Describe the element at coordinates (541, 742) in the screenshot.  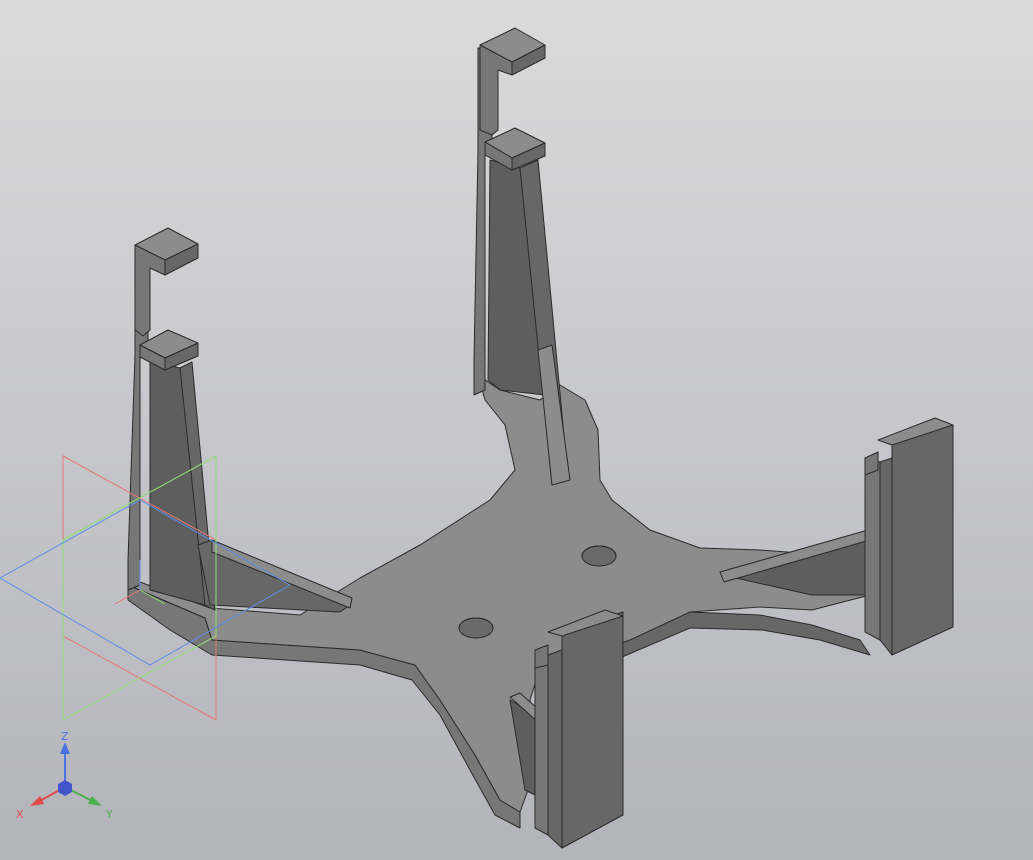
I see `leg-front-inner` at that location.